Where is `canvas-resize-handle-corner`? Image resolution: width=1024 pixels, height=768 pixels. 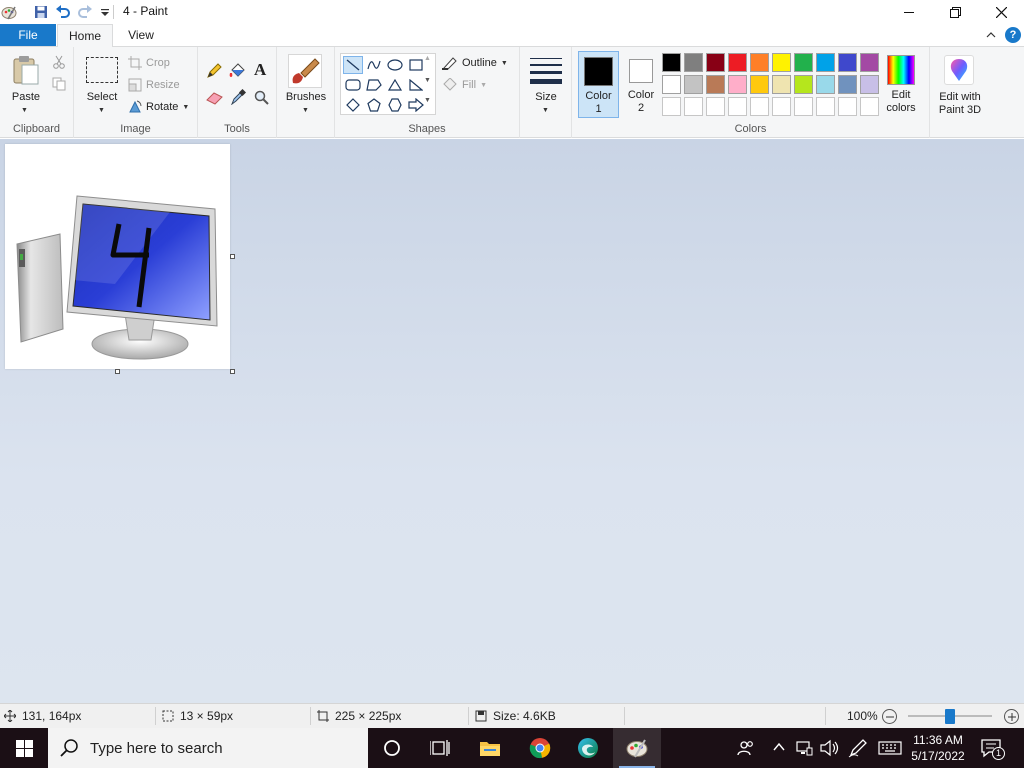
canvas-resize-handle-corner is located at coordinates (232, 371).